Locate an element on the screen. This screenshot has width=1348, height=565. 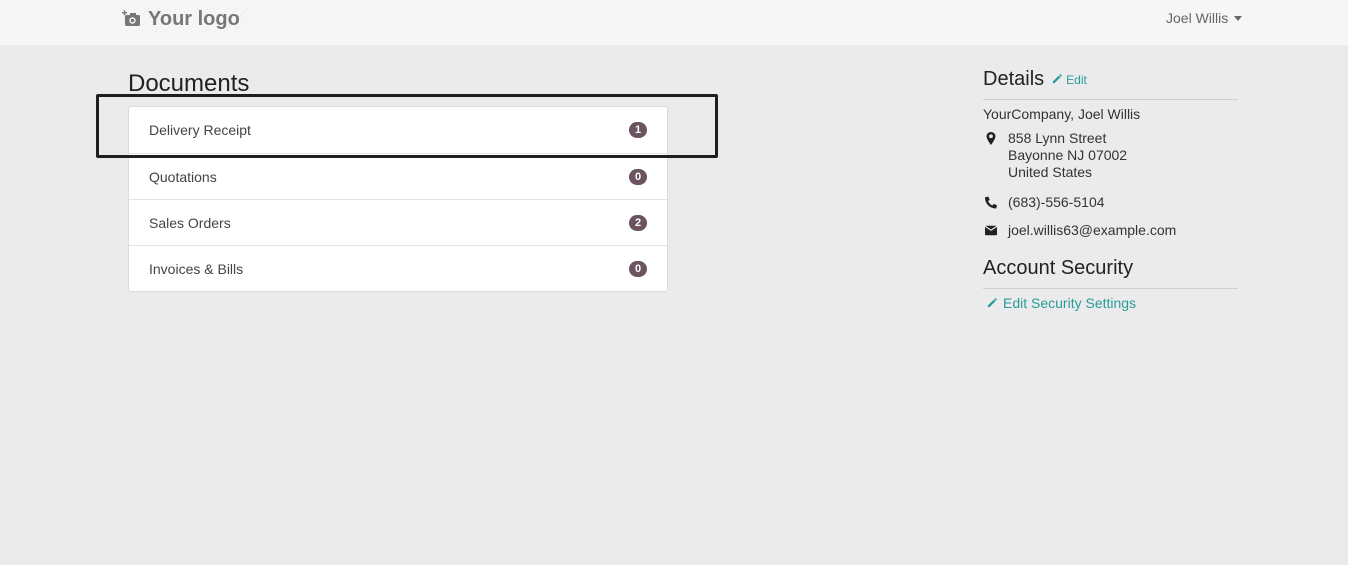
camera-plus-icon is located at coordinates (131, 18).